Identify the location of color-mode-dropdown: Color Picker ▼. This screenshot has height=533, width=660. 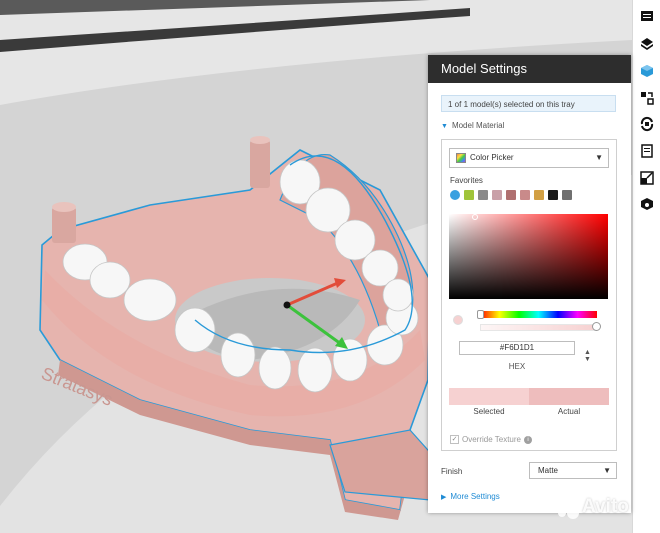
(529, 158).